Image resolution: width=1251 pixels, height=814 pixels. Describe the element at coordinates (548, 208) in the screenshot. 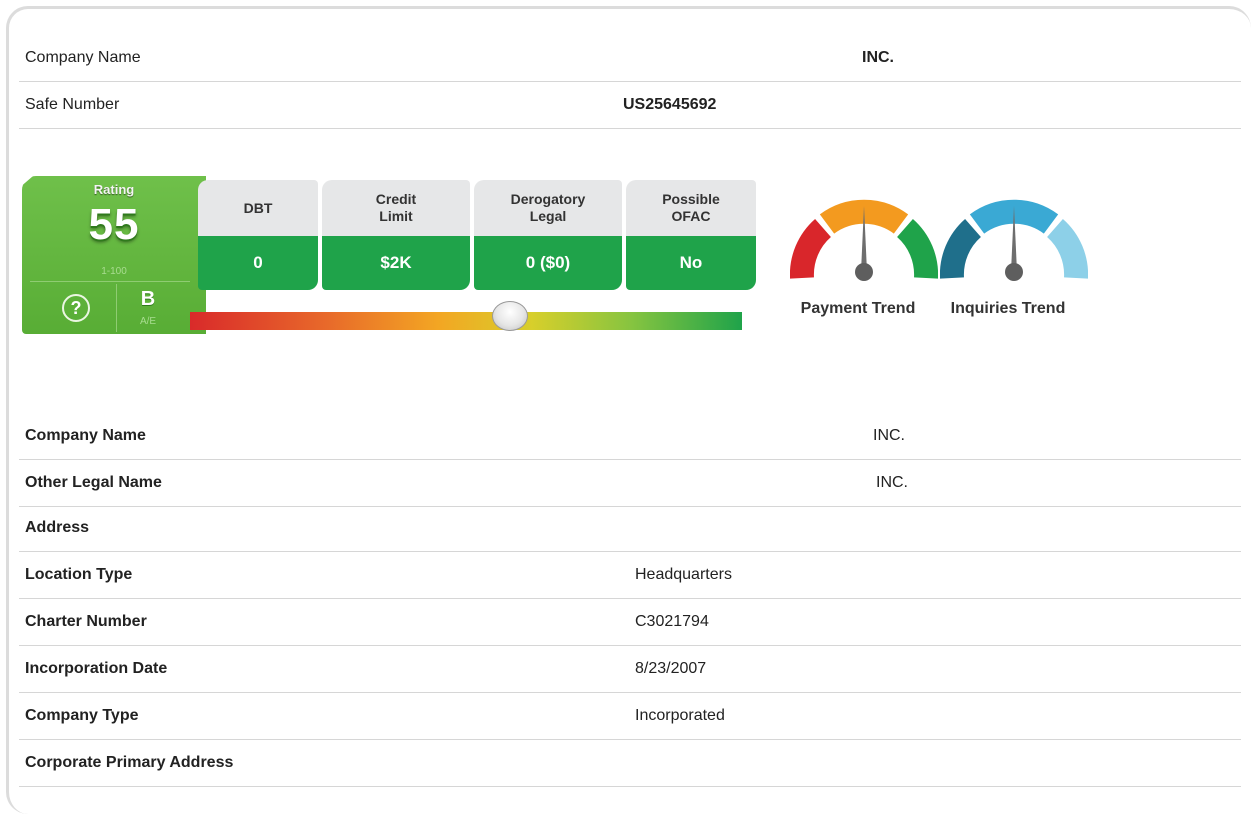

I see `metric-label: Derogatory Legal` at that location.